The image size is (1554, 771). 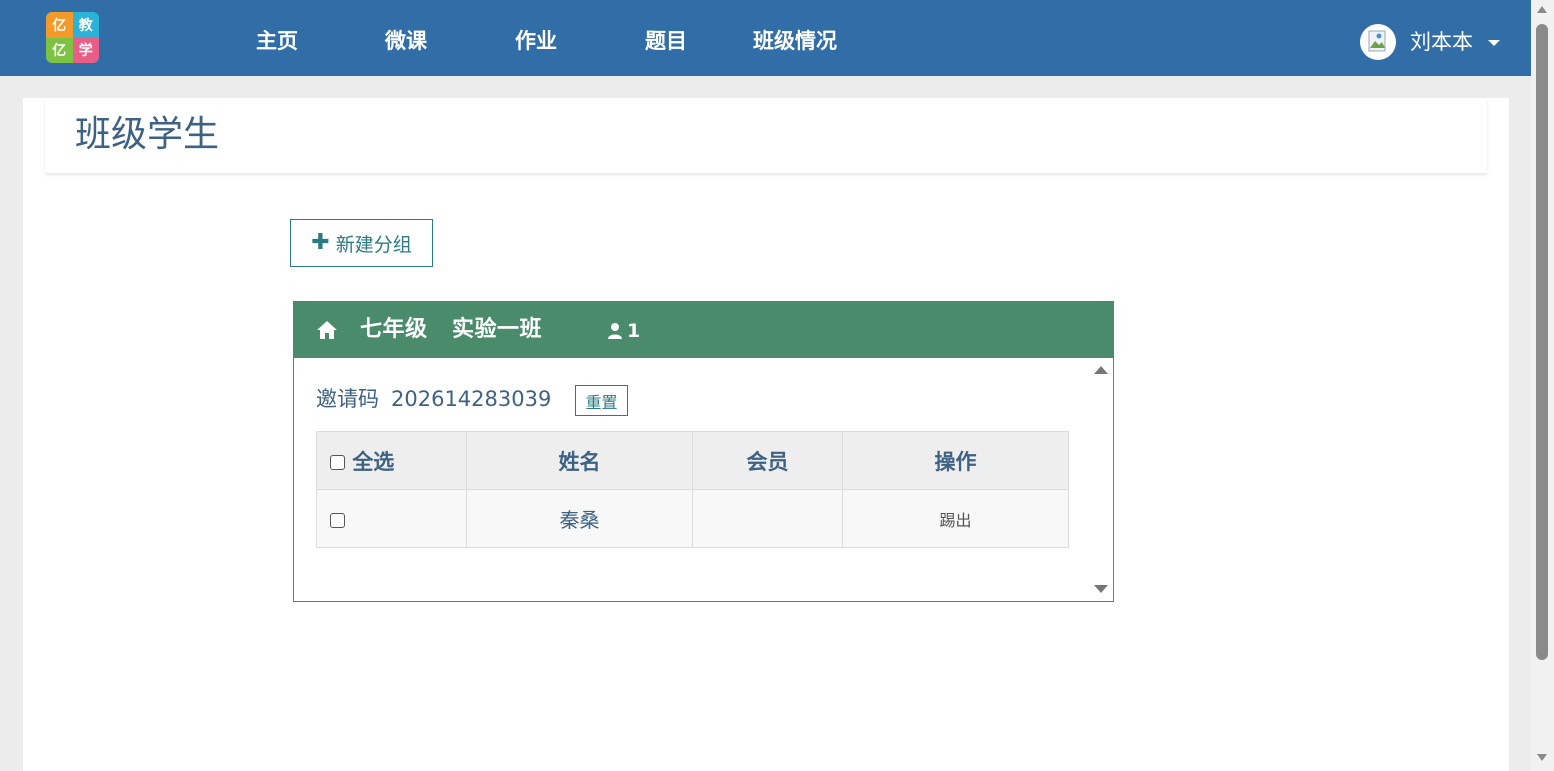 I want to click on logo-char: 学, so click(x=85, y=50).